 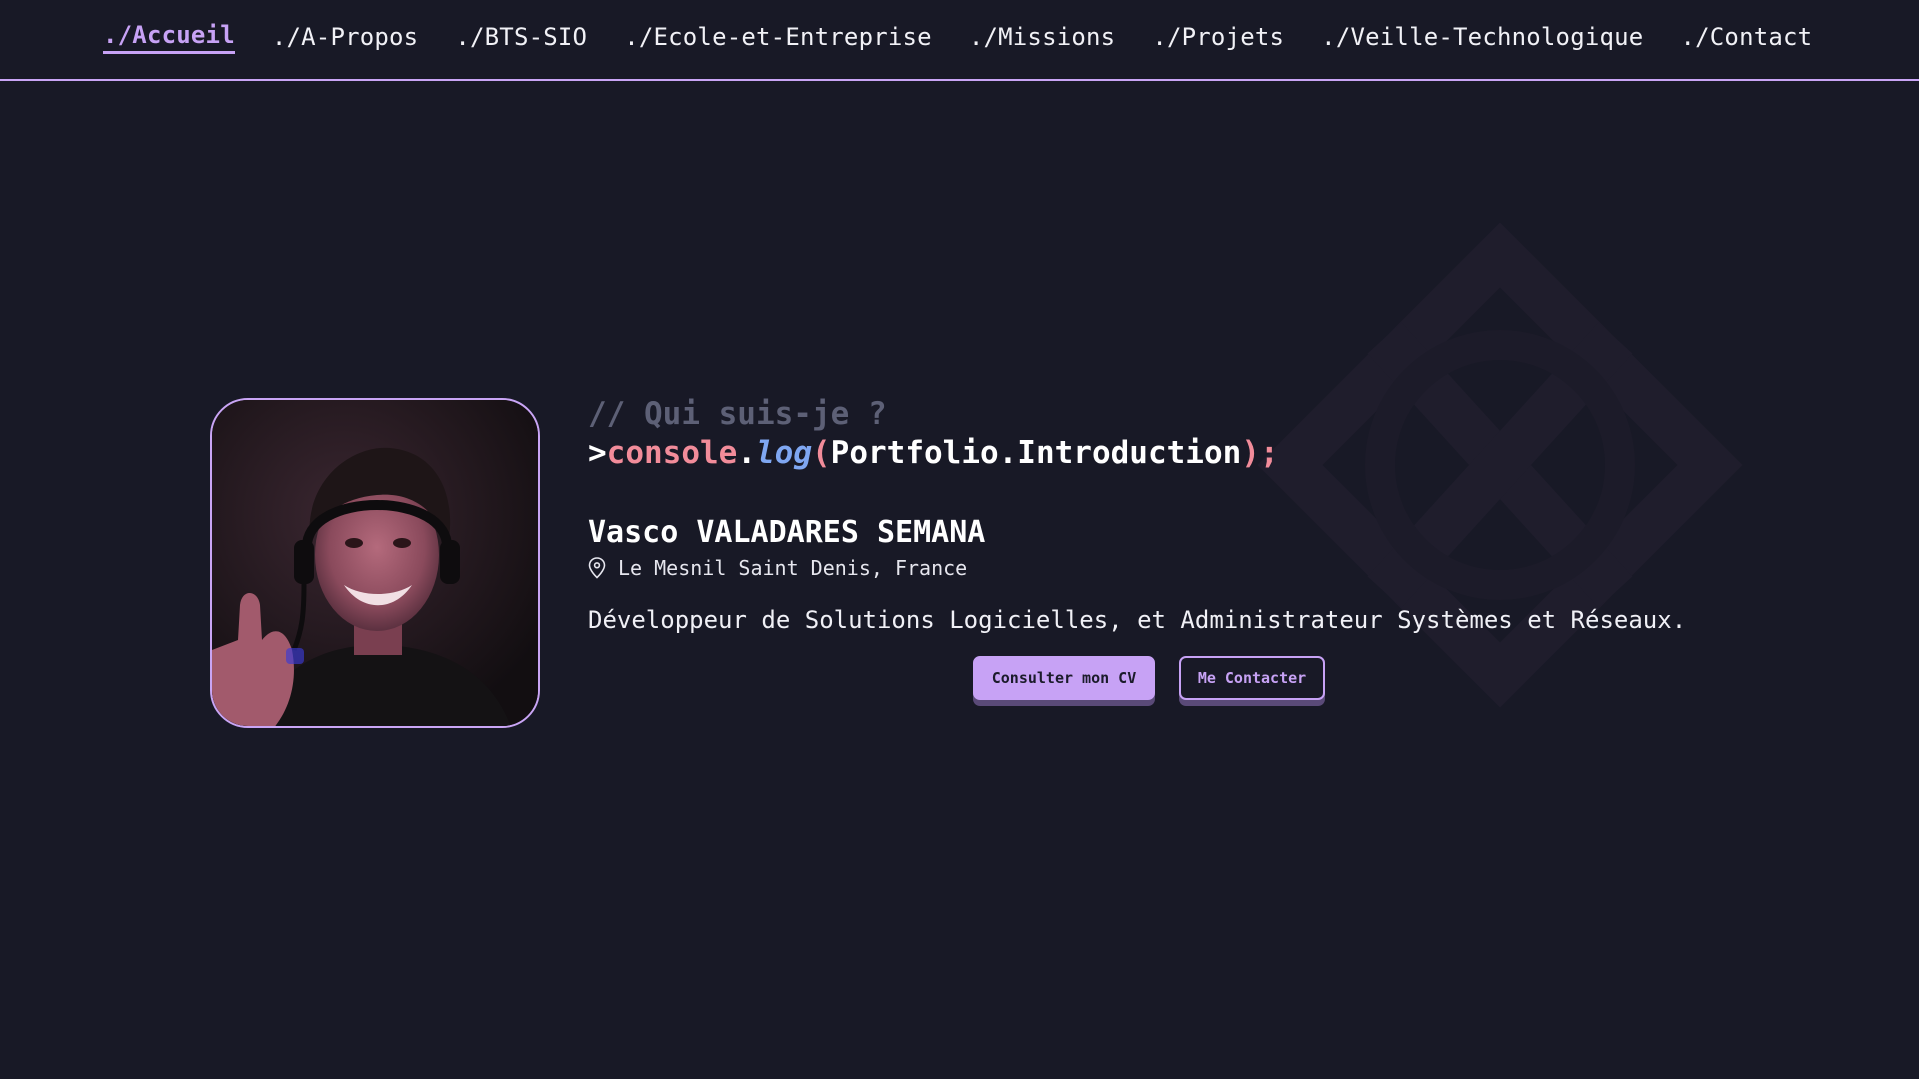 I want to click on hero-actions: Consulter mon CV Me Contacter, so click(x=1149, y=678).